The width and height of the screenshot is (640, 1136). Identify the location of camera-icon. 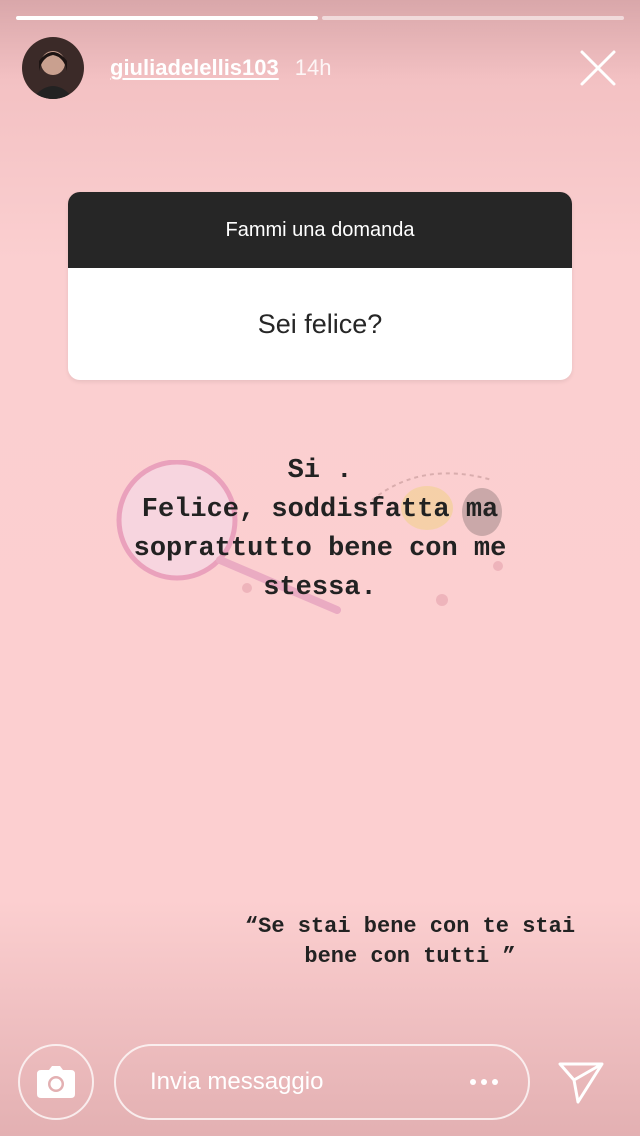
(56, 1082).